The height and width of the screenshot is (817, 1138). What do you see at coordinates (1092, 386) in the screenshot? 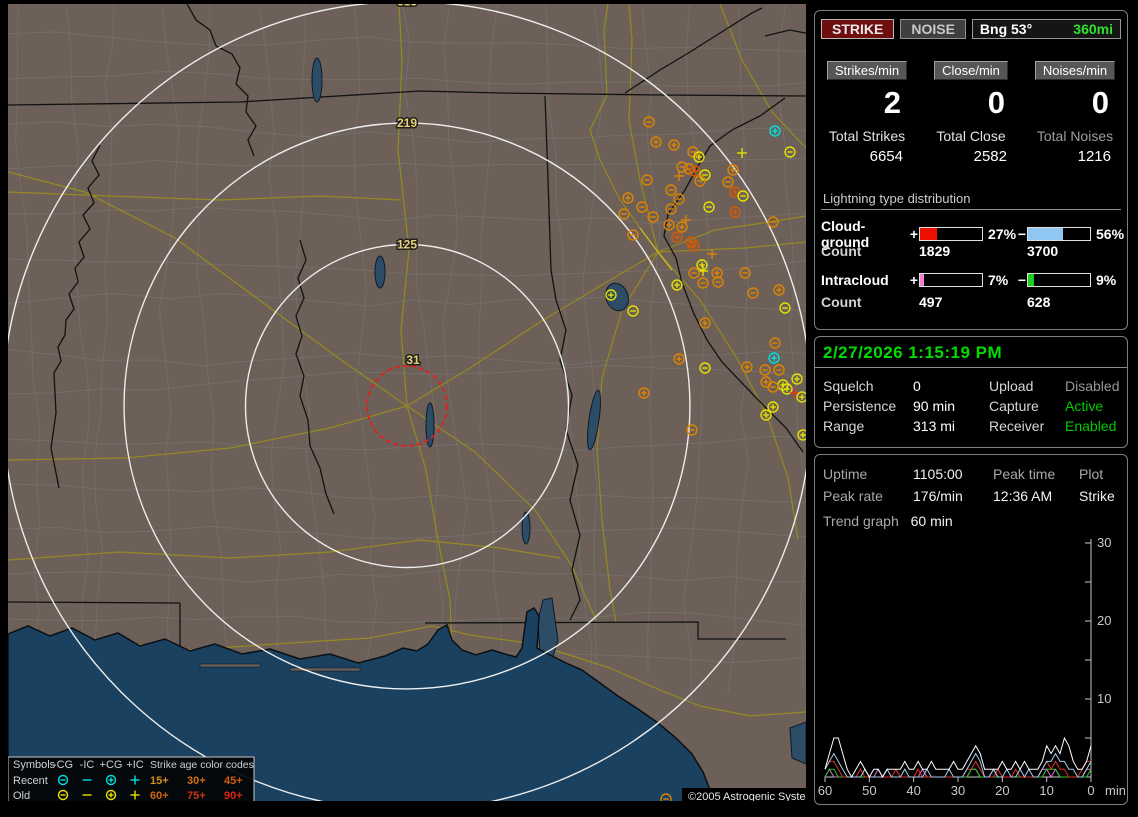
I see `upload-value: Disabled` at bounding box center [1092, 386].